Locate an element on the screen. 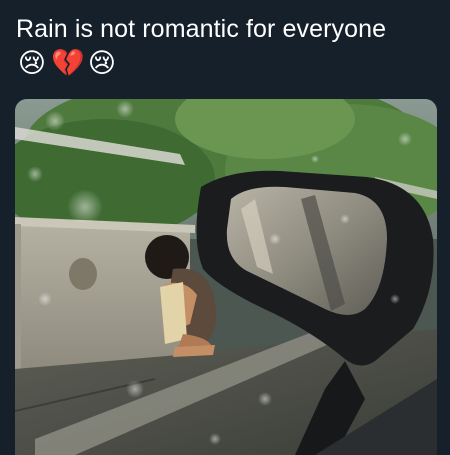 Image resolution: width=450 pixels, height=455 pixels. broken-heart-emoji: 💔 is located at coordinates (68, 63).